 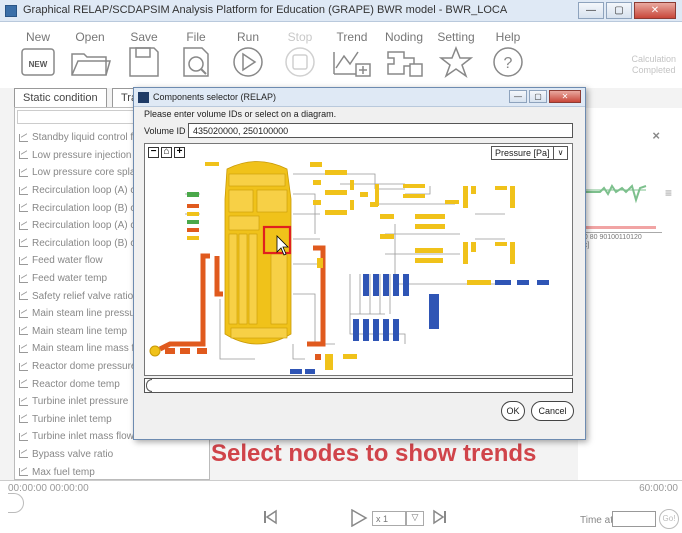 I want to click on maximize-button: ▢, so click(x=619, y=10).